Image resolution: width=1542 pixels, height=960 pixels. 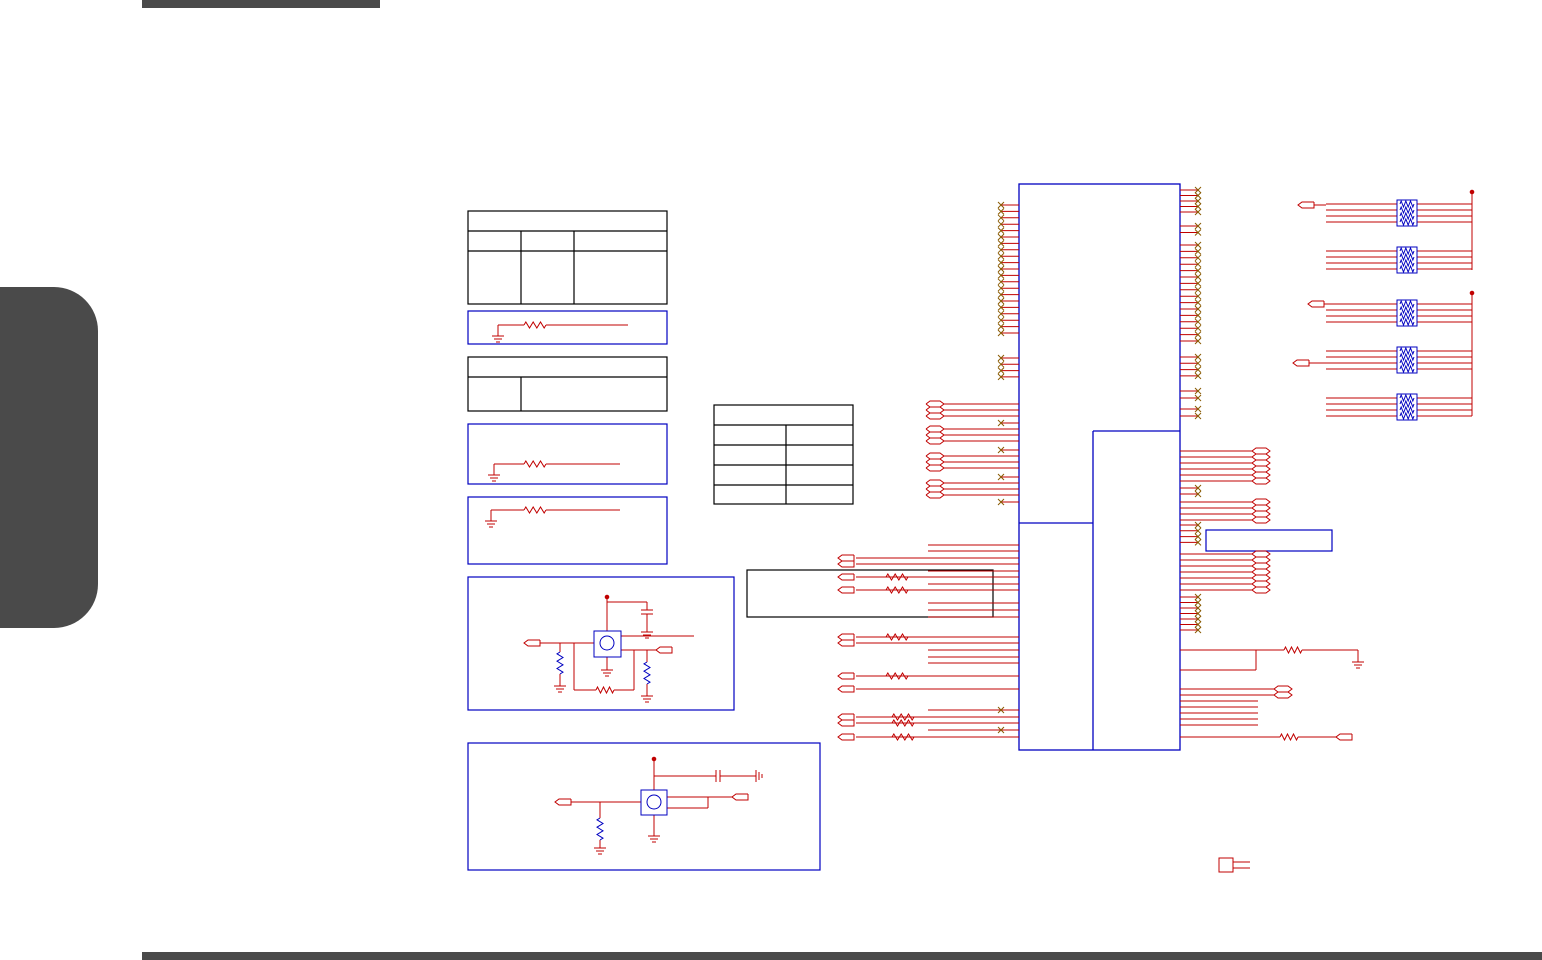 What do you see at coordinates (783, 454) in the screenshot?
I see `strap-table-c` at bounding box center [783, 454].